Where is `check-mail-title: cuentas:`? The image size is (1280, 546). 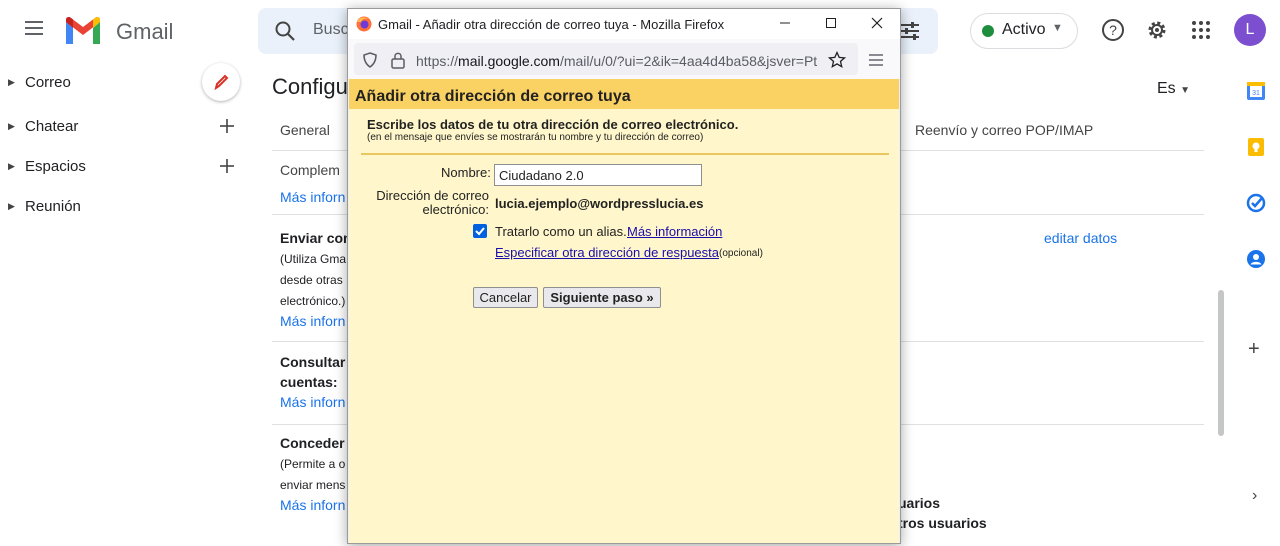
check-mail-title: cuentas: is located at coordinates (309, 382).